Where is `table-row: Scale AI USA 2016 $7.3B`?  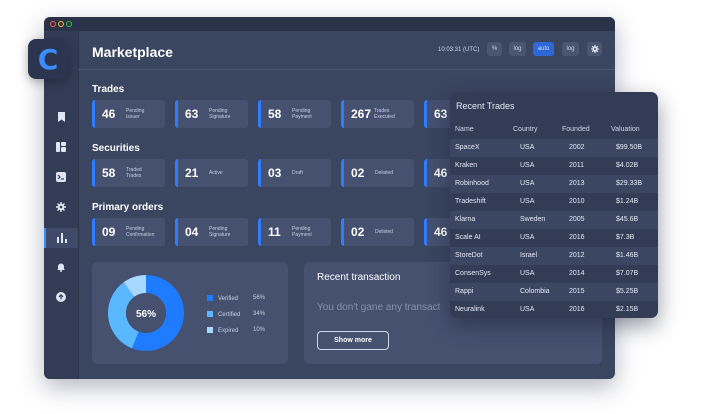 table-row: Scale AI USA 2016 $7.3B is located at coordinates (554, 238).